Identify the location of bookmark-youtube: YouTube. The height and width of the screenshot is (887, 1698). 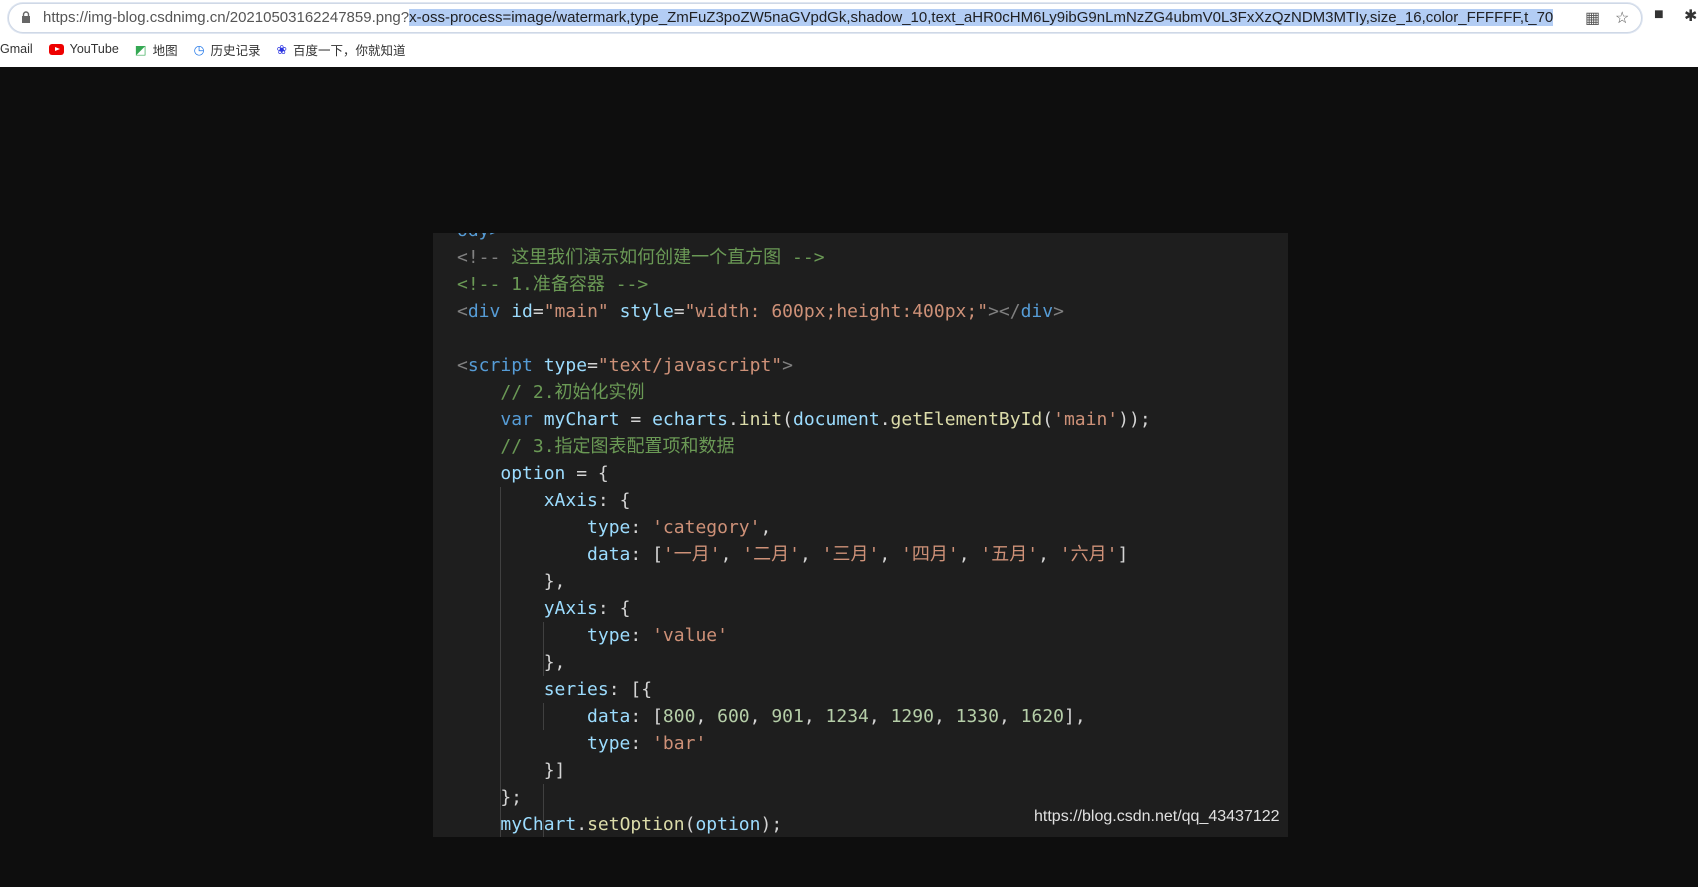
(83, 49).